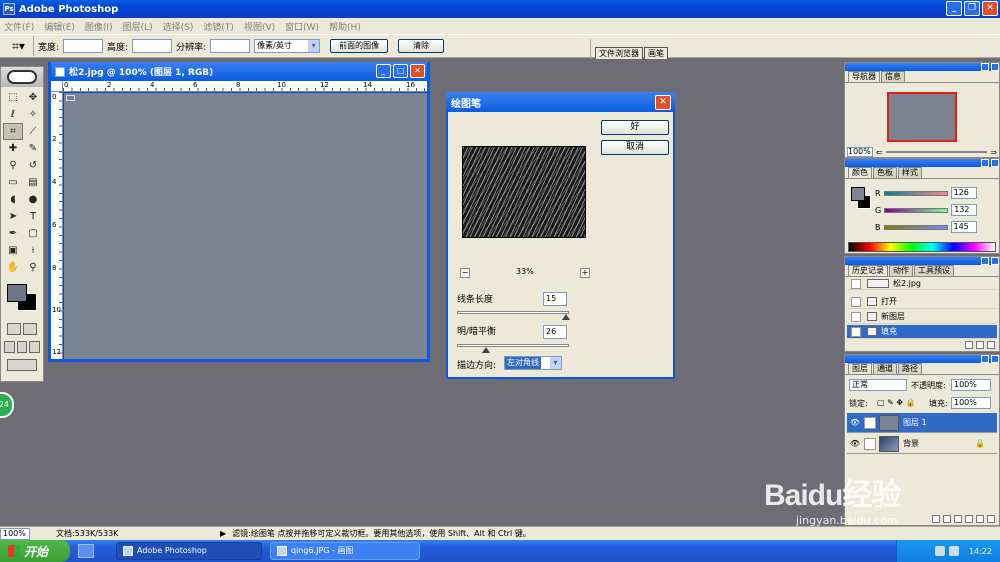 Image resolution: width=1000 pixels, height=562 pixels. I want to click on path-select-tool-icon: ➤, so click(13, 216).